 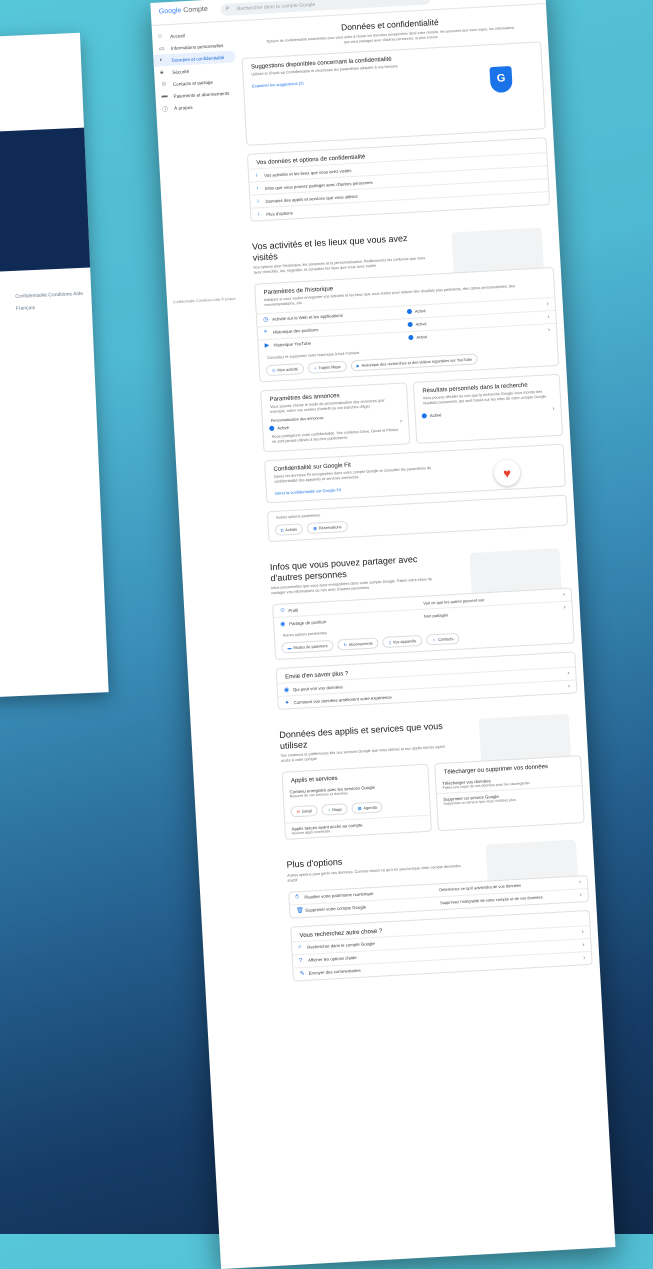 What do you see at coordinates (300, 960) in the screenshot?
I see `help-icon: ?` at bounding box center [300, 960].